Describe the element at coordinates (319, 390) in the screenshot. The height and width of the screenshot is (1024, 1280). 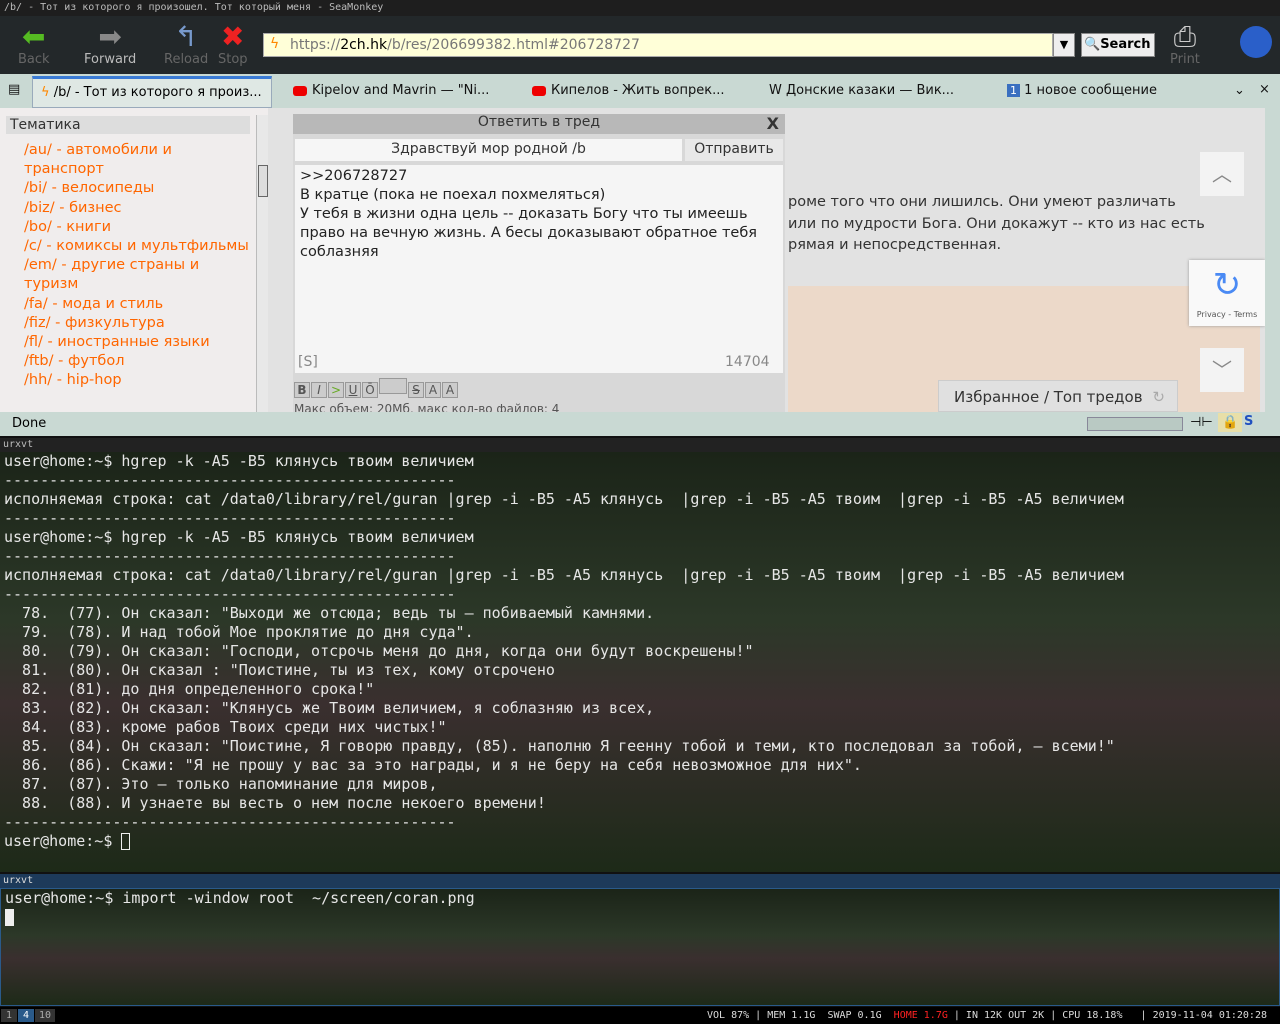
I see `italic-icon: I` at that location.